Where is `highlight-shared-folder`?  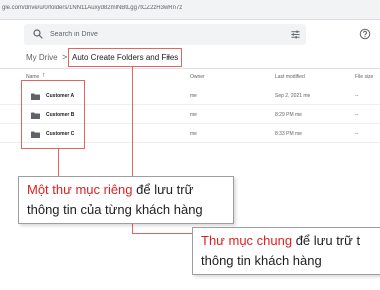 highlight-shared-folder is located at coordinates (125, 57).